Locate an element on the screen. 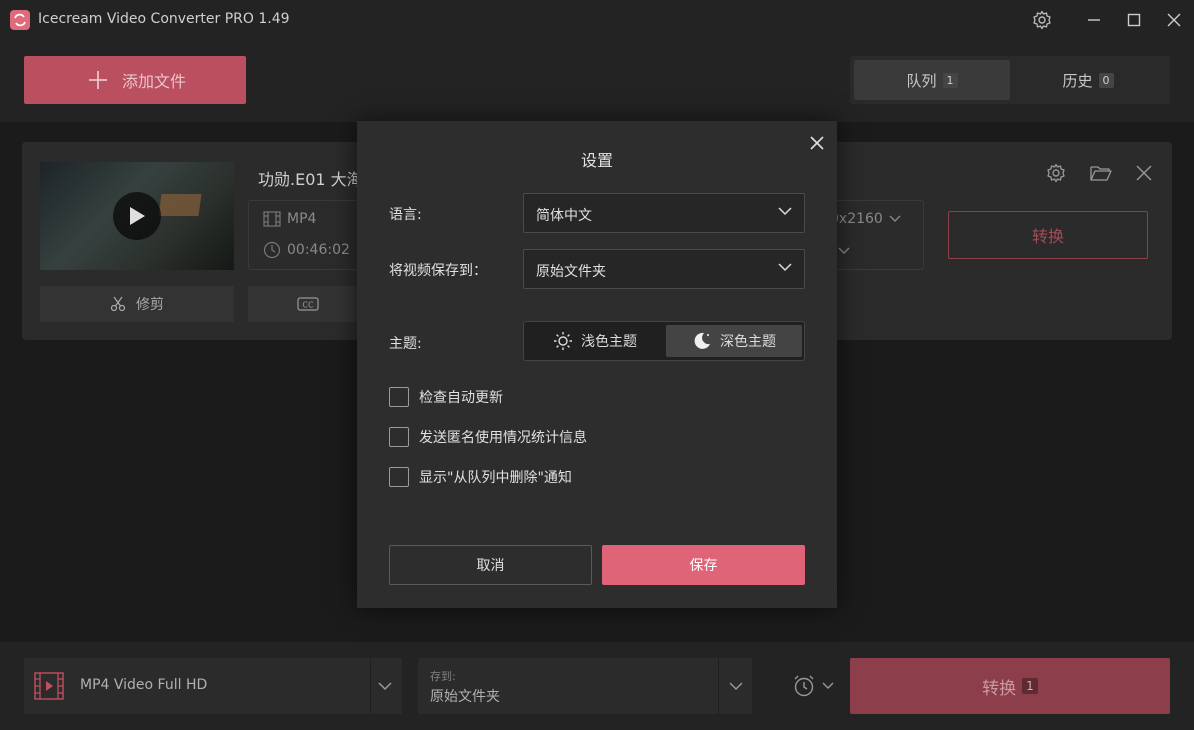 The image size is (1194, 730). sun-icon is located at coordinates (563, 341).